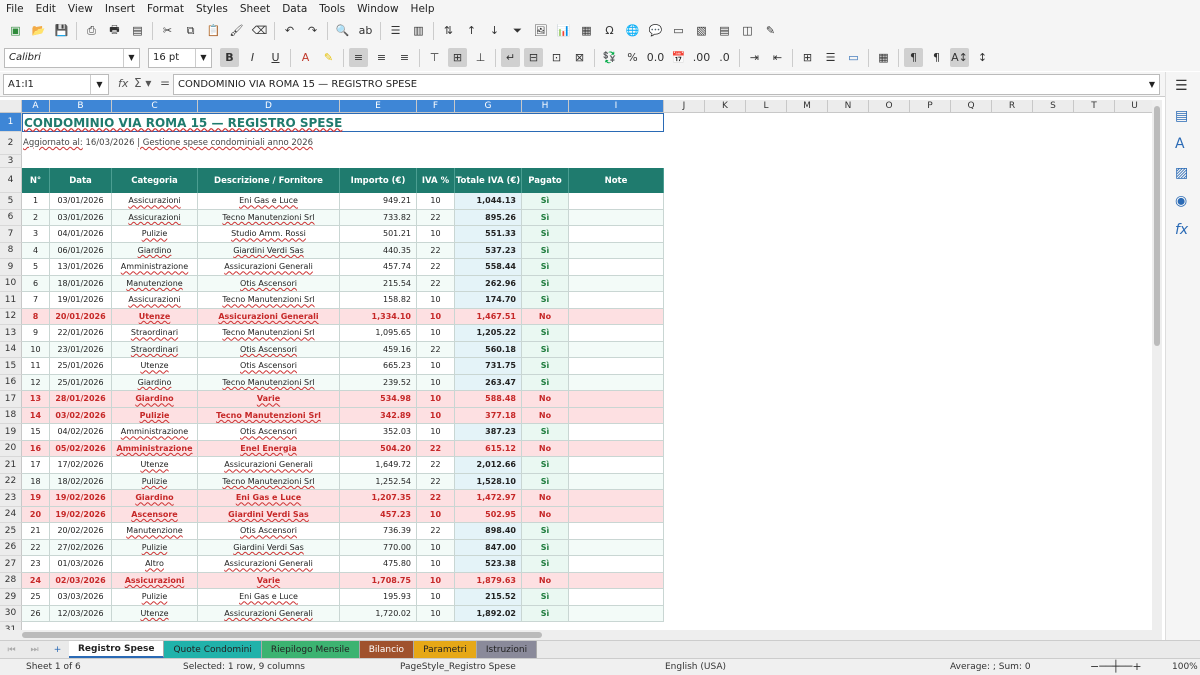 The image size is (1200, 675). I want to click on table-cell: 12, so click(36, 382).